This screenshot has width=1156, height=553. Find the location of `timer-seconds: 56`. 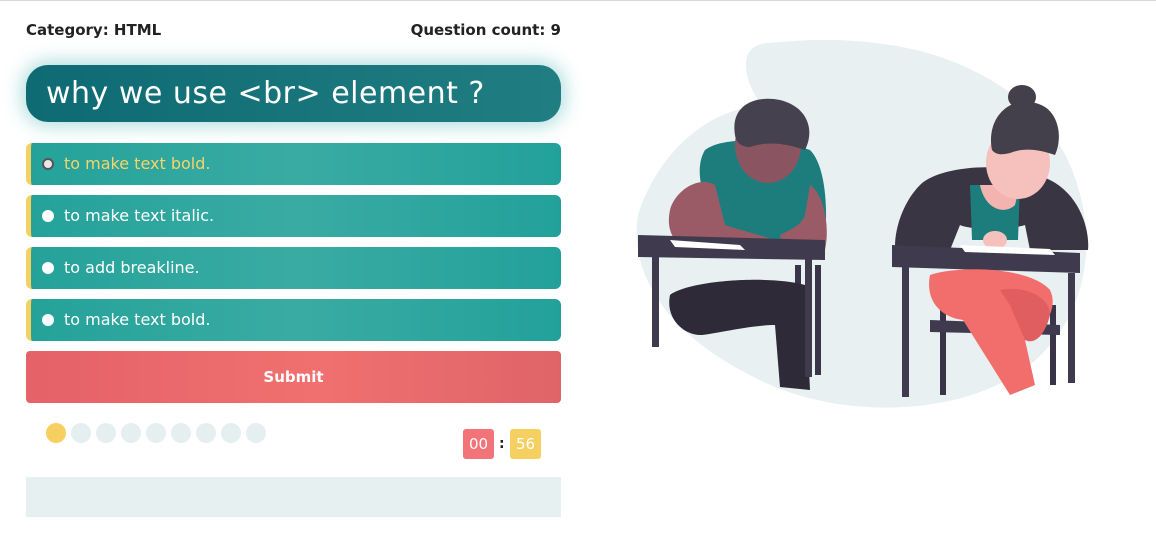

timer-seconds: 56 is located at coordinates (525, 444).